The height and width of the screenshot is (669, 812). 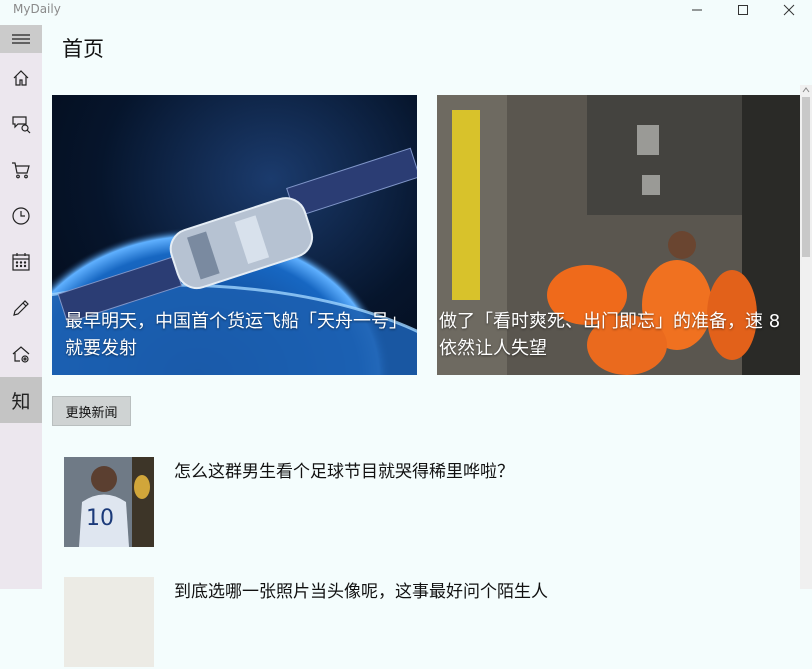 I want to click on close-button, so click(x=789, y=10).